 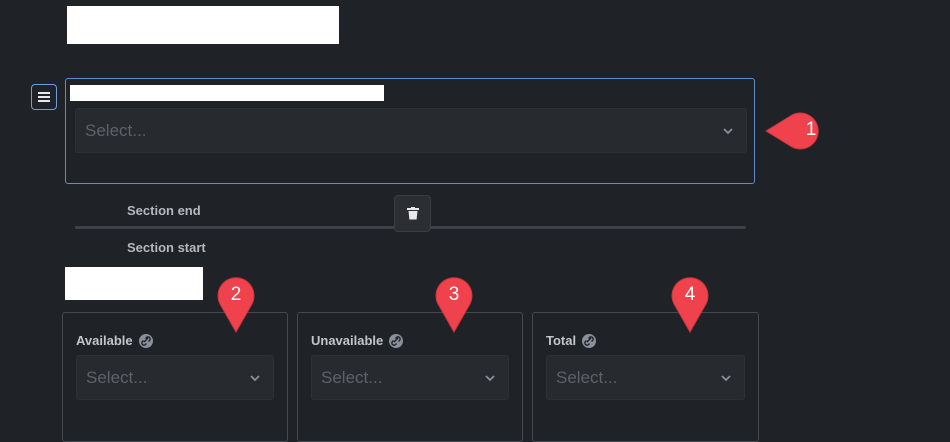 I want to click on callout-number-4: 4, so click(x=690, y=294).